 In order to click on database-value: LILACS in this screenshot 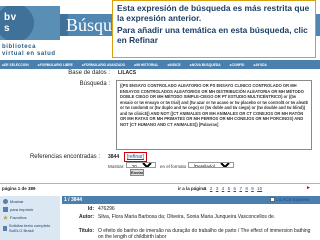, I will do `click(127, 73)`.